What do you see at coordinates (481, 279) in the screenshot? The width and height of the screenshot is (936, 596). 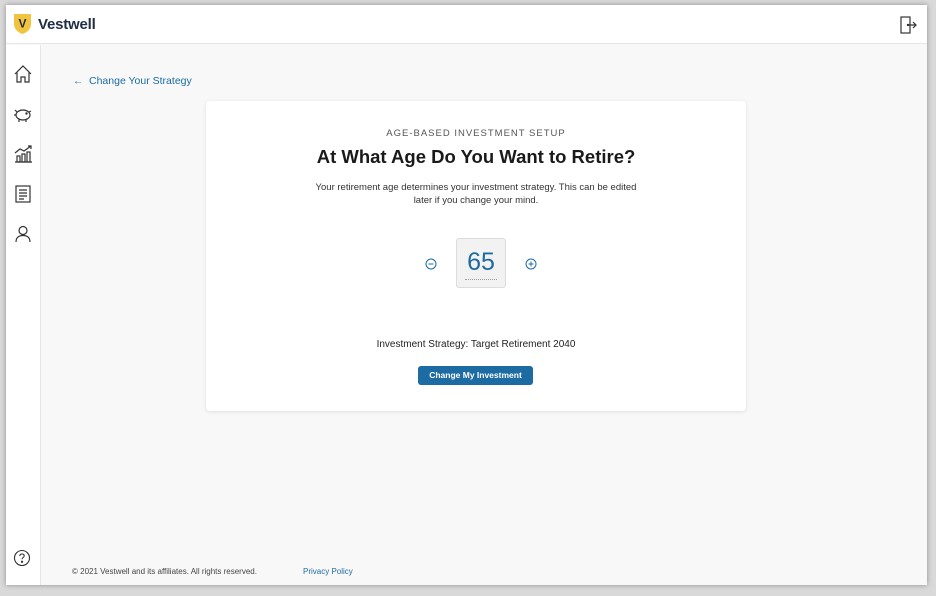 I see `age-underline` at bounding box center [481, 279].